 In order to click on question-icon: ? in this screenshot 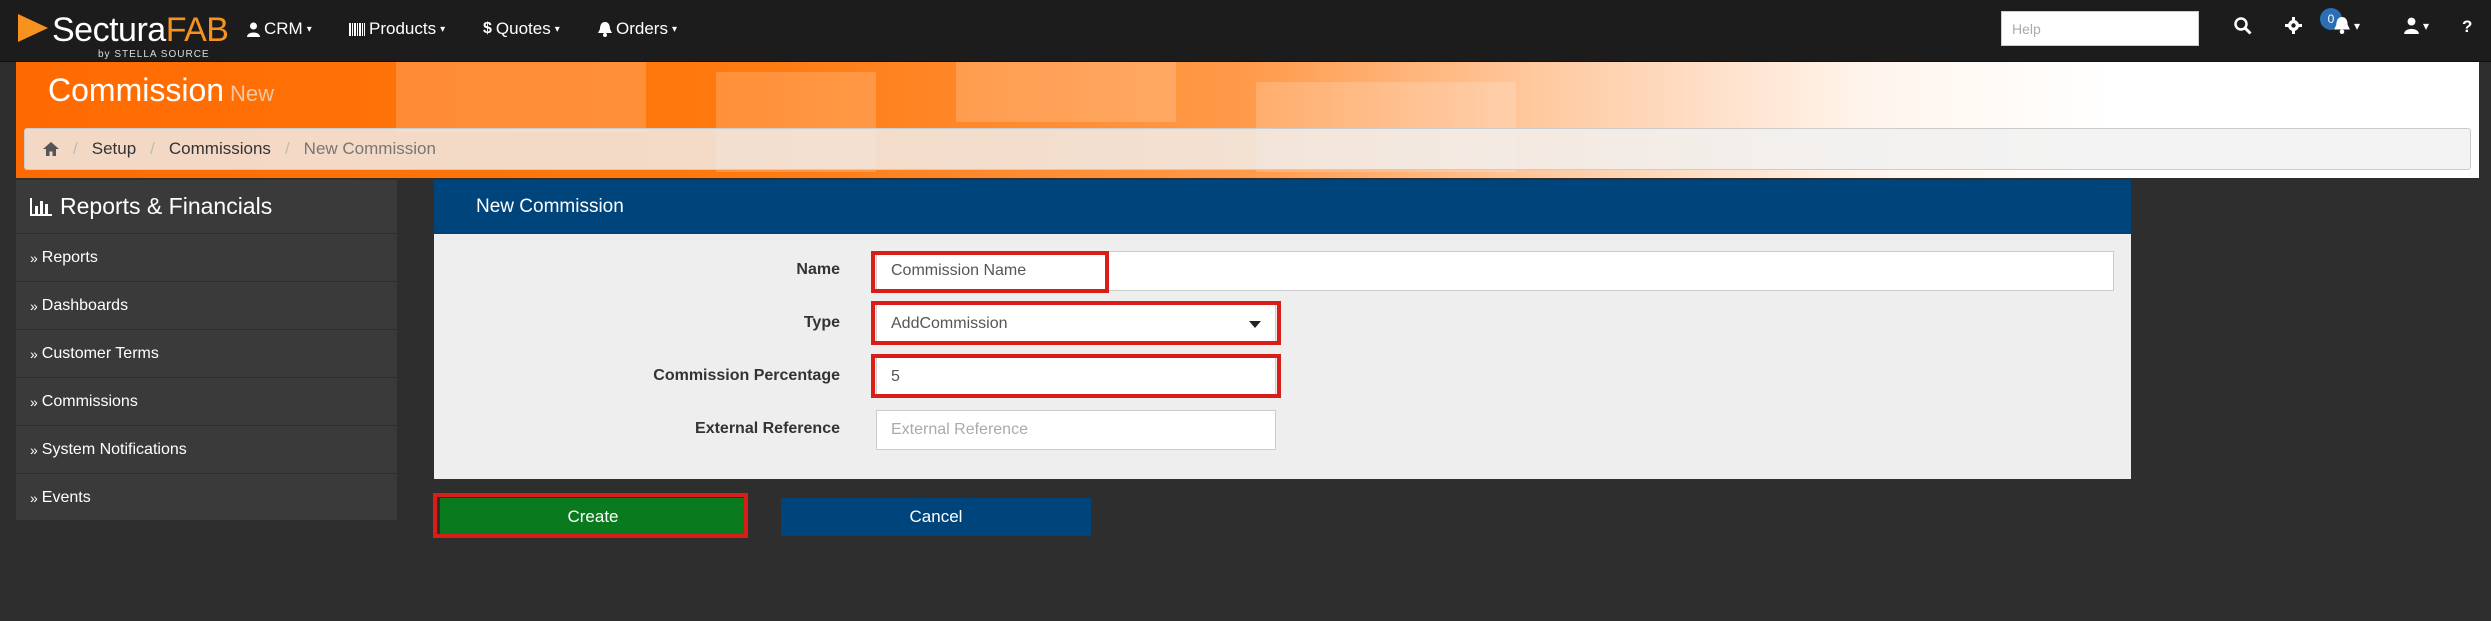, I will do `click(2467, 26)`.